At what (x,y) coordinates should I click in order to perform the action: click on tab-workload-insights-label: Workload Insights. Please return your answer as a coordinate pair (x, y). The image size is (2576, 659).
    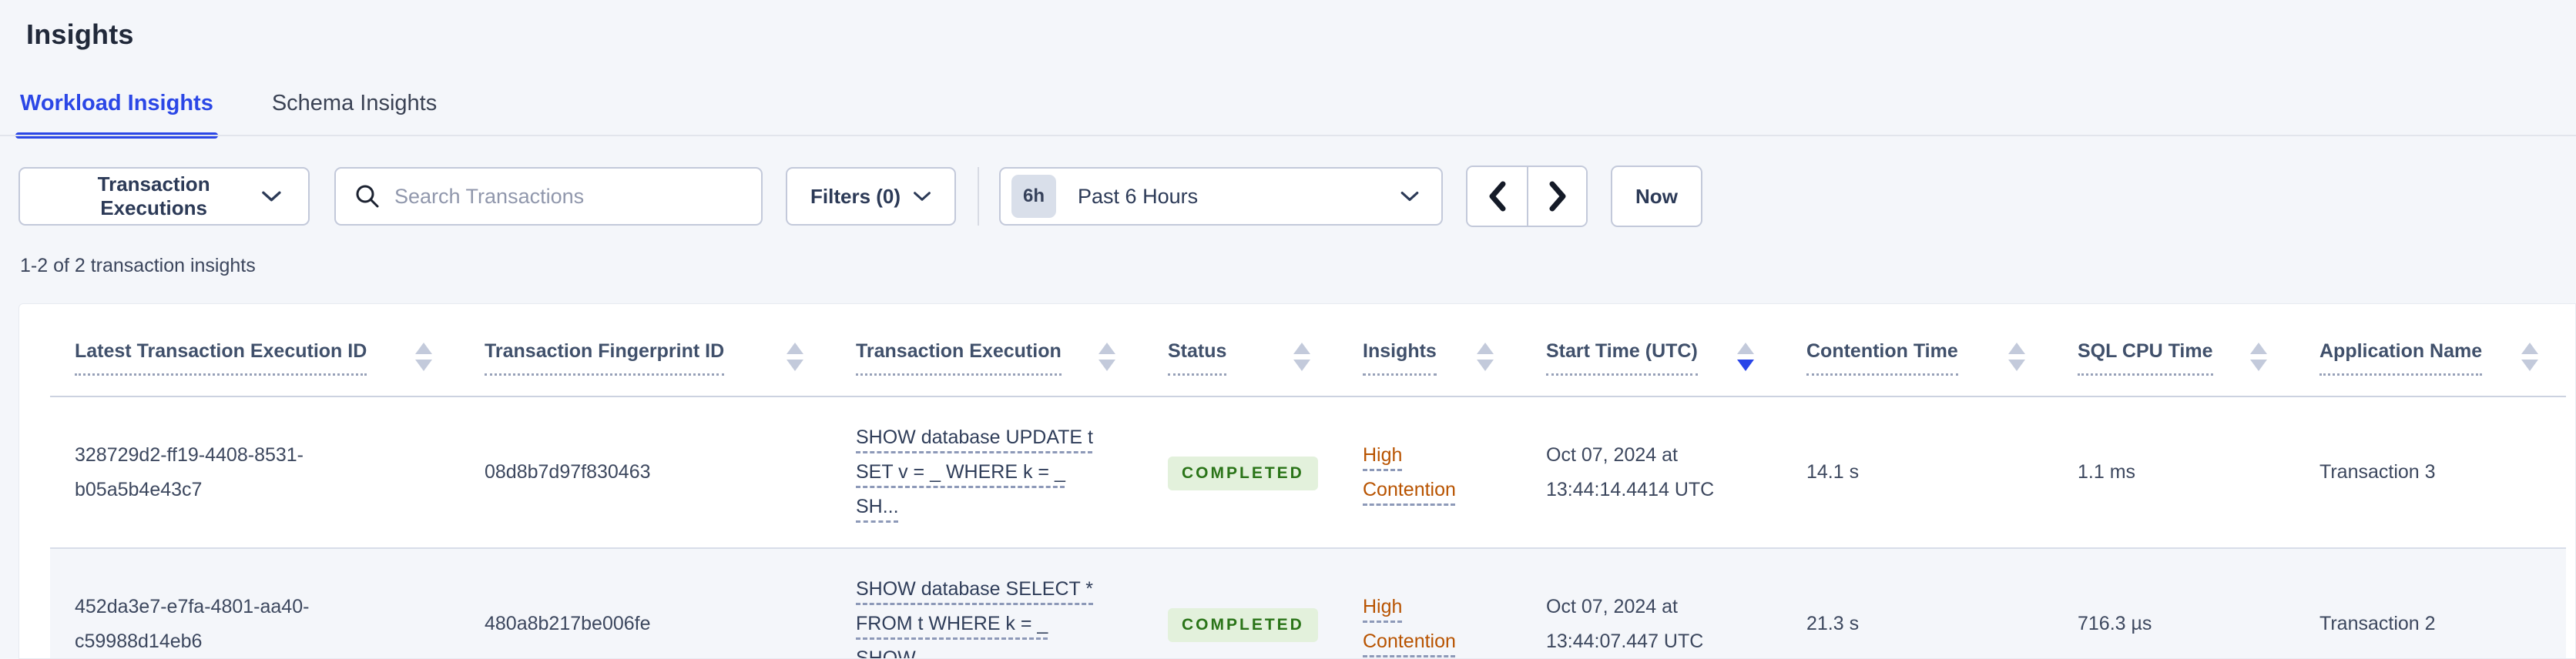
    Looking at the image, I should click on (116, 103).